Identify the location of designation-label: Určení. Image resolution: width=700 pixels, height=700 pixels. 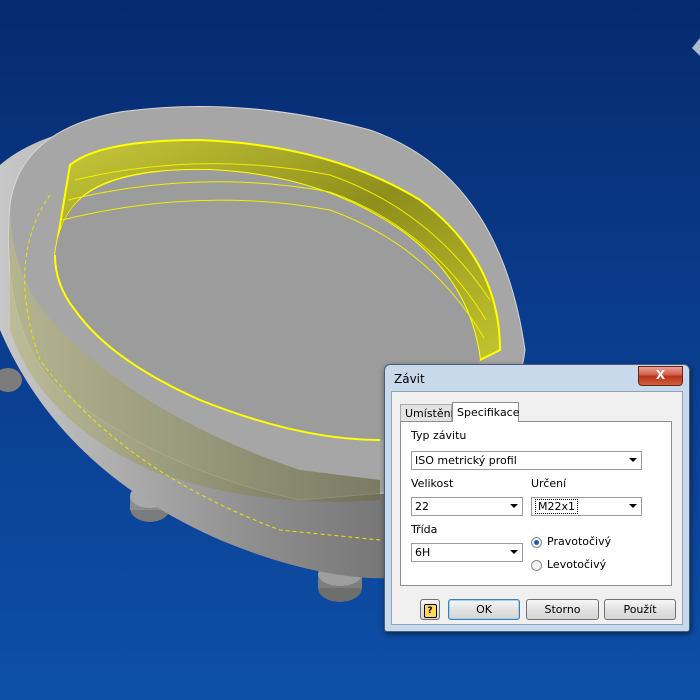
(549, 483).